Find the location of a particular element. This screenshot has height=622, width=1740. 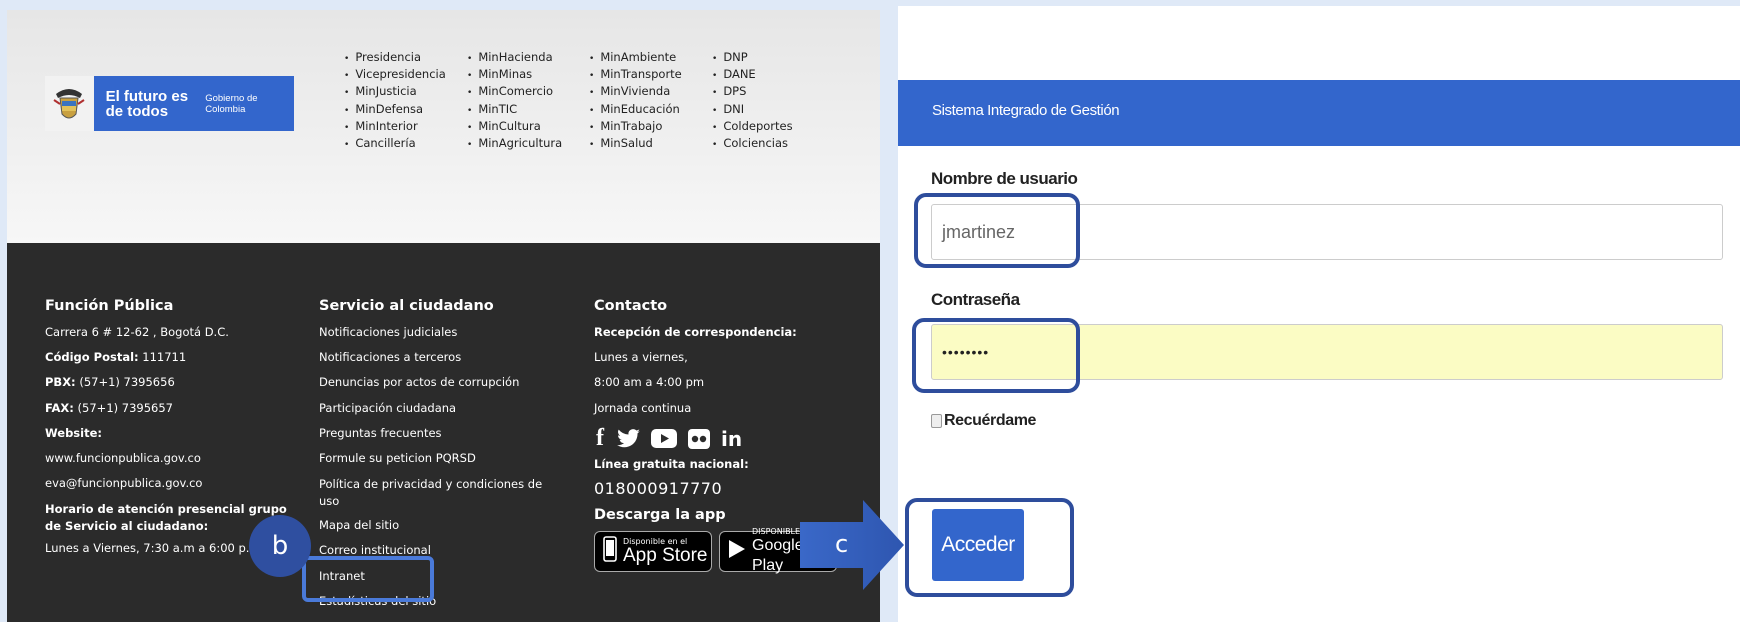

ministry-link: MinInterior is located at coordinates (395, 126).